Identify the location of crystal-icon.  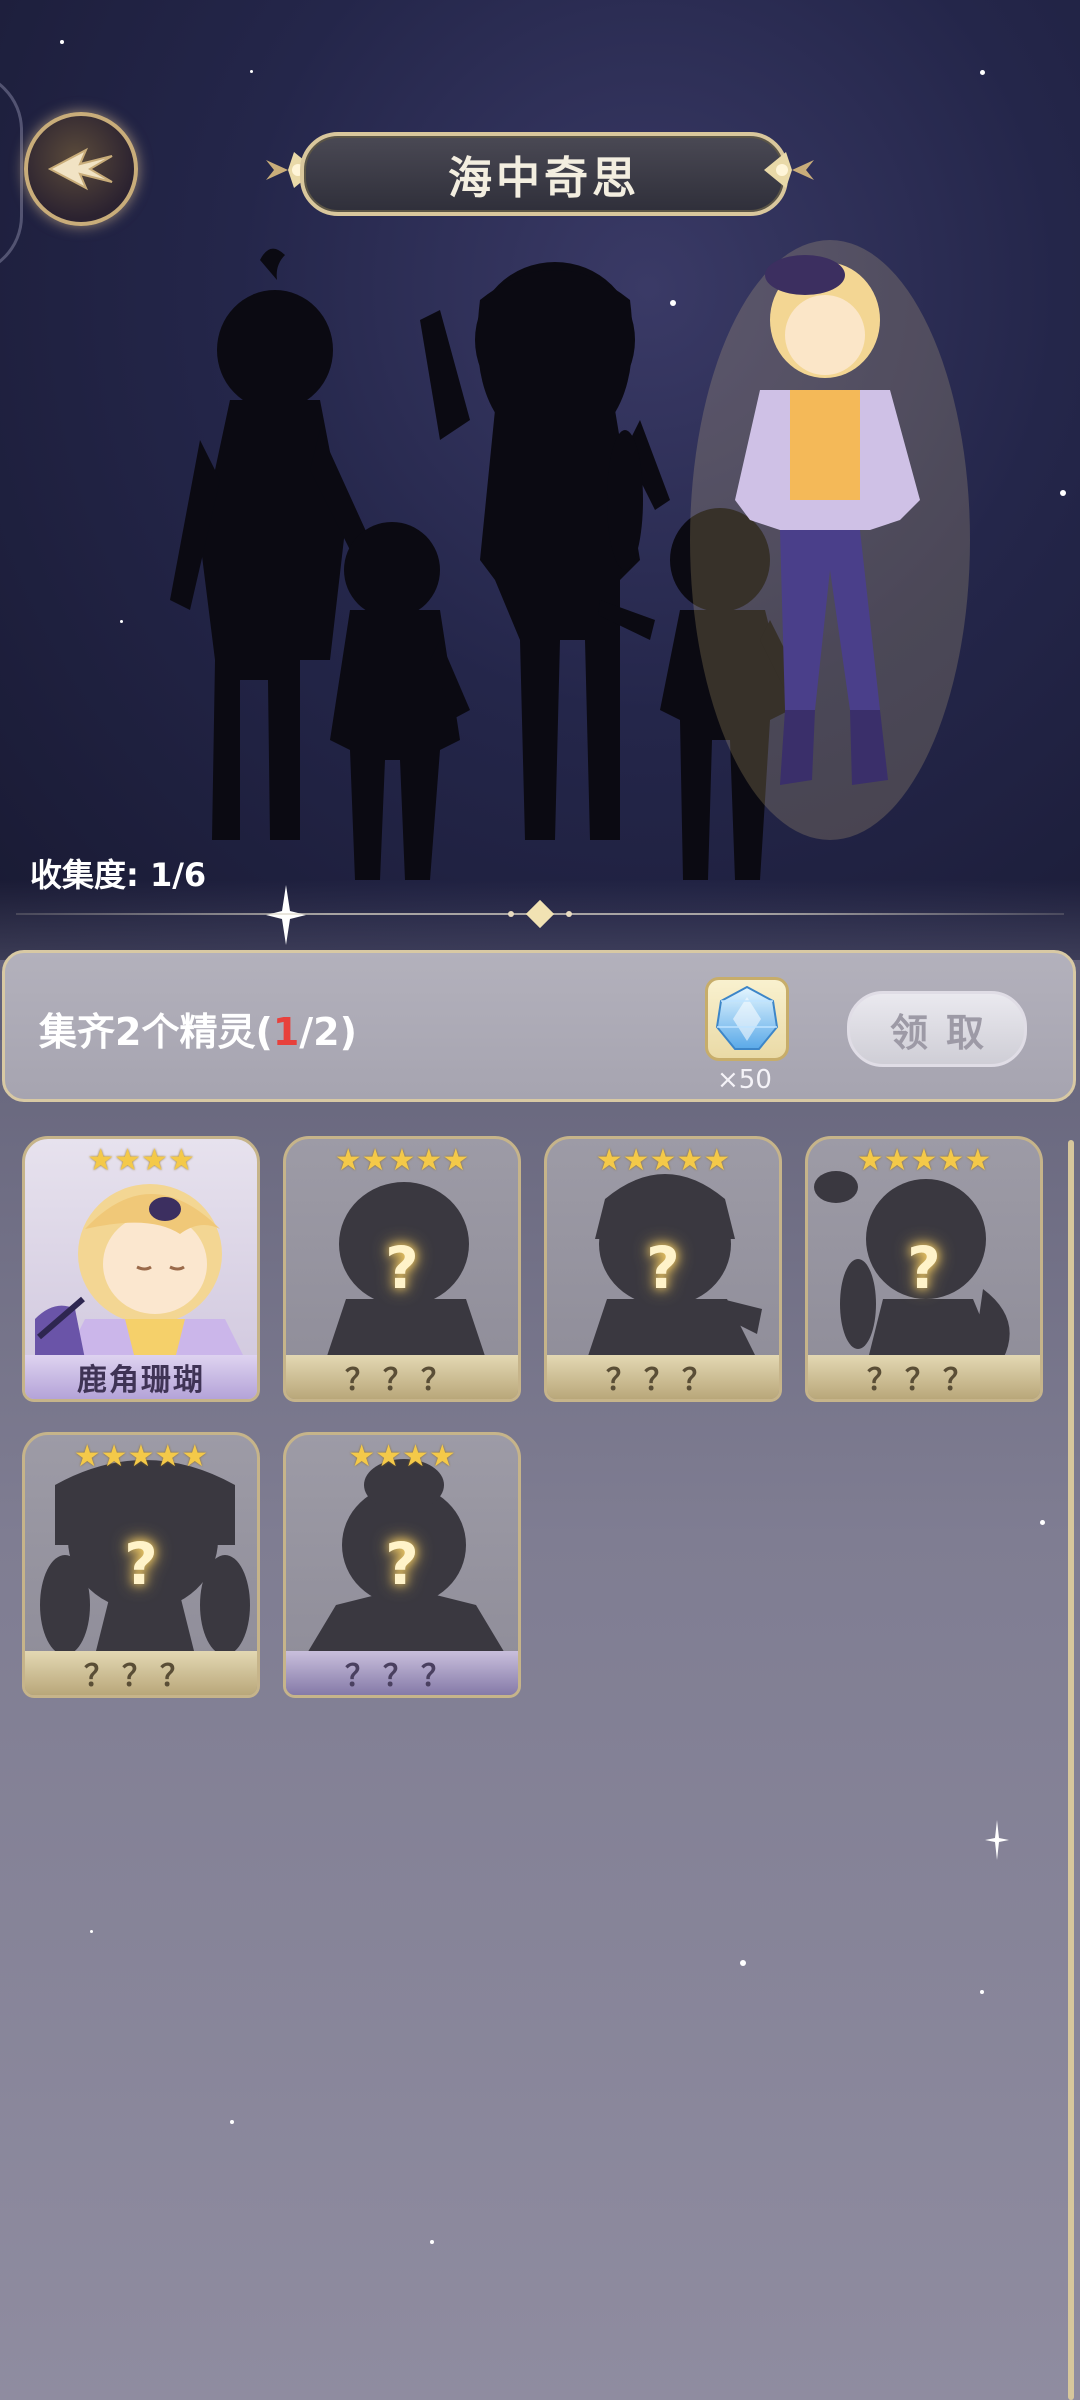
(747, 1017).